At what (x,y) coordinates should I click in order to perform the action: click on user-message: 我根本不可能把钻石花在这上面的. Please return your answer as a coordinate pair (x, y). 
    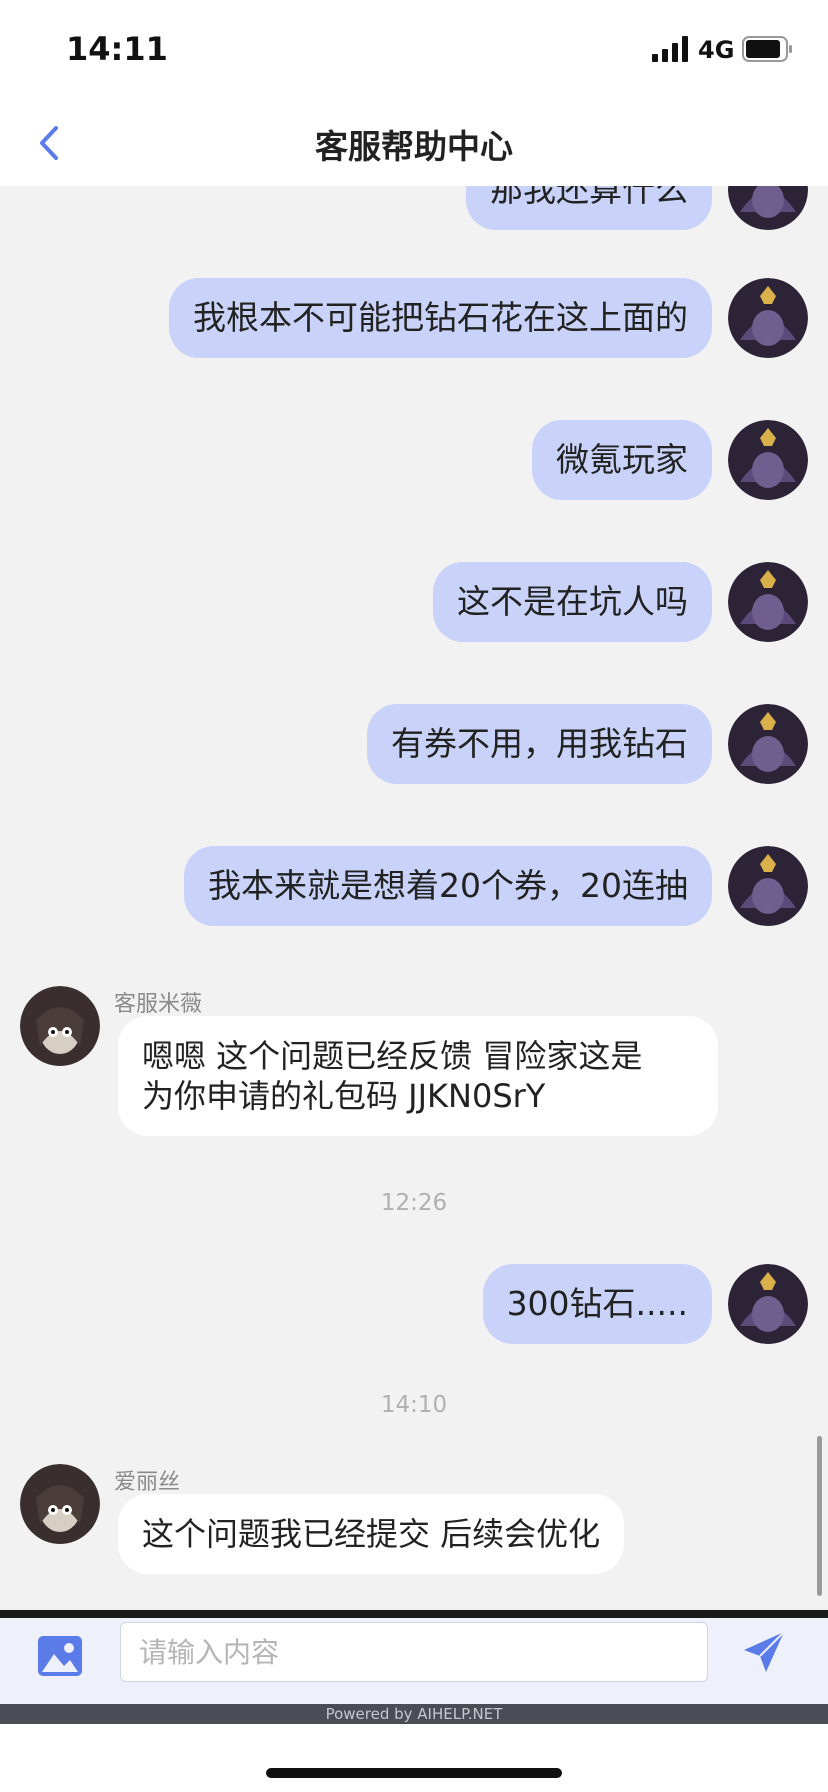
    Looking at the image, I should click on (488, 318).